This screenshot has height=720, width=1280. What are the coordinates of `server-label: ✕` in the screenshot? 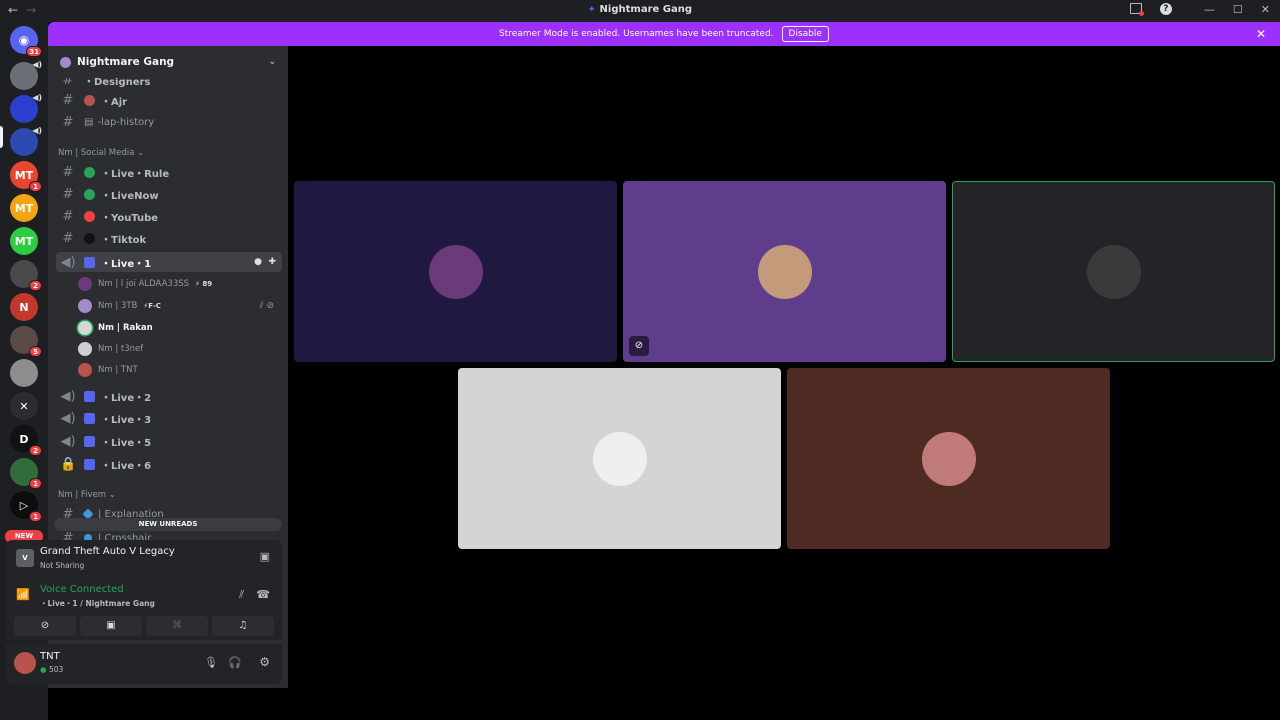 It's located at (24, 406).